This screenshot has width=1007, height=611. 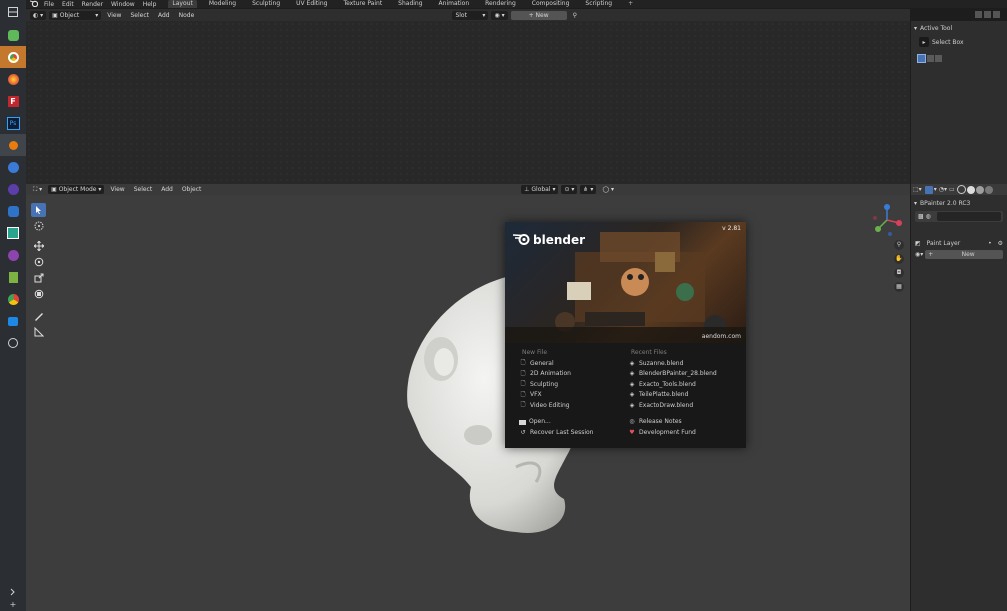 I want to click on move-tool-icon, so click(x=38, y=246).